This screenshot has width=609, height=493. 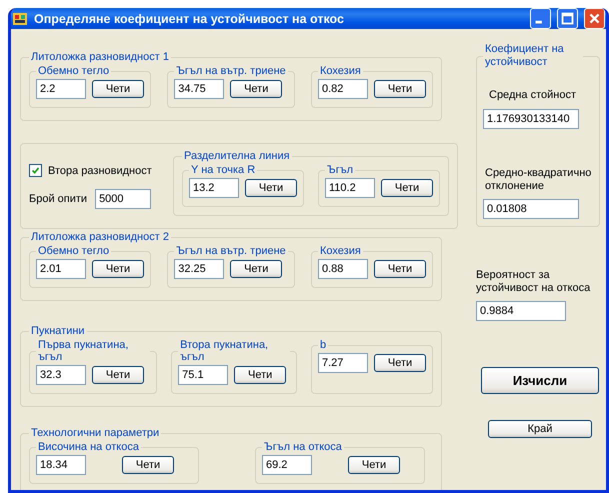 I want to click on value-field: 75.1, so click(x=203, y=375).